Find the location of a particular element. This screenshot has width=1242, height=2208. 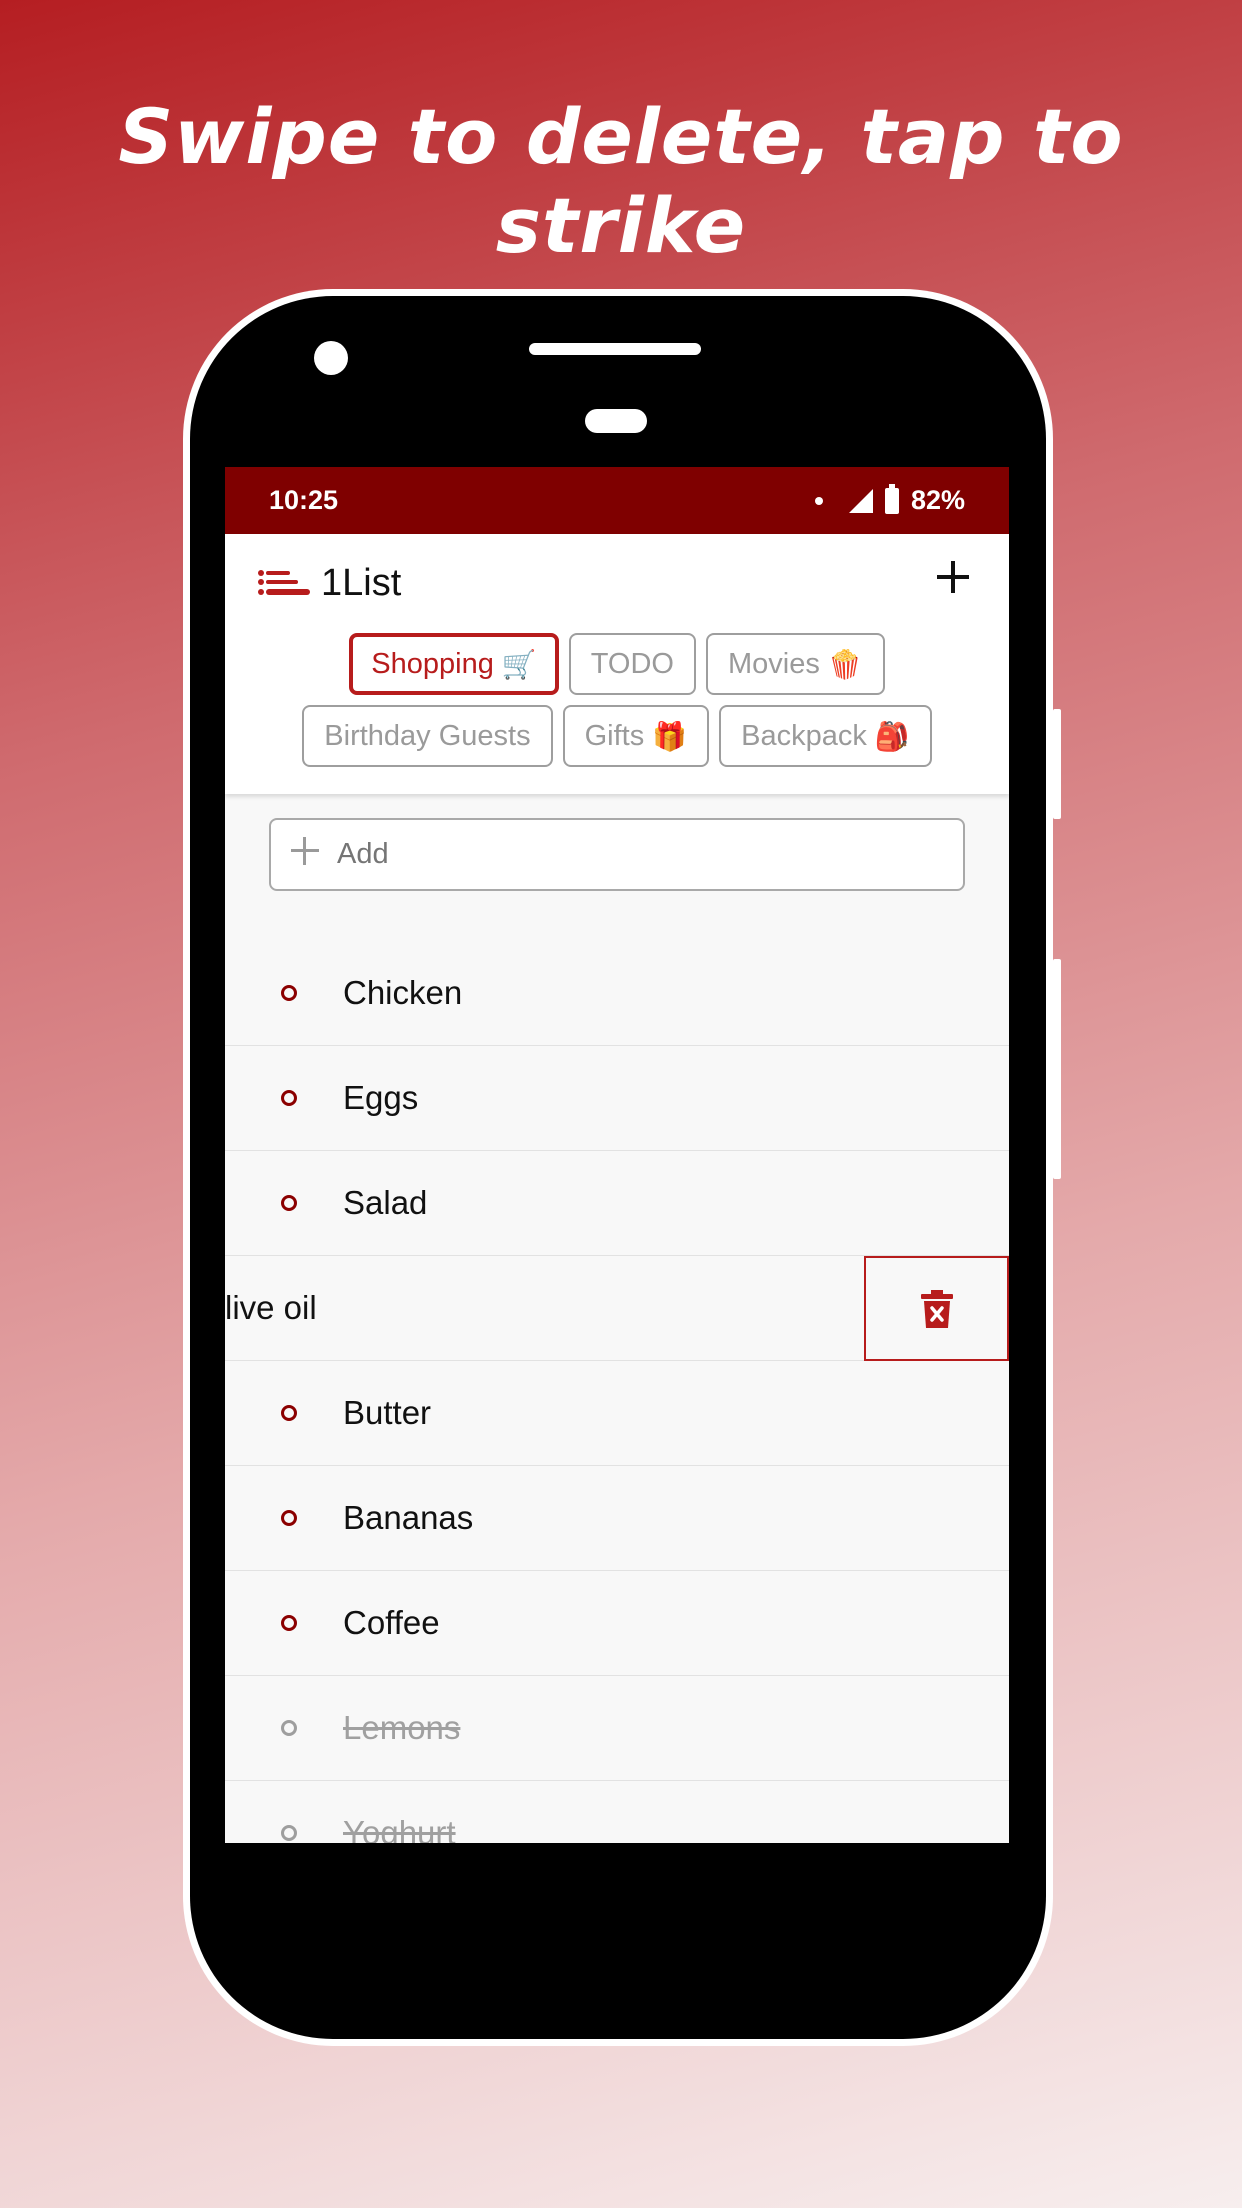

item-label: Eggs is located at coordinates (381, 1097).